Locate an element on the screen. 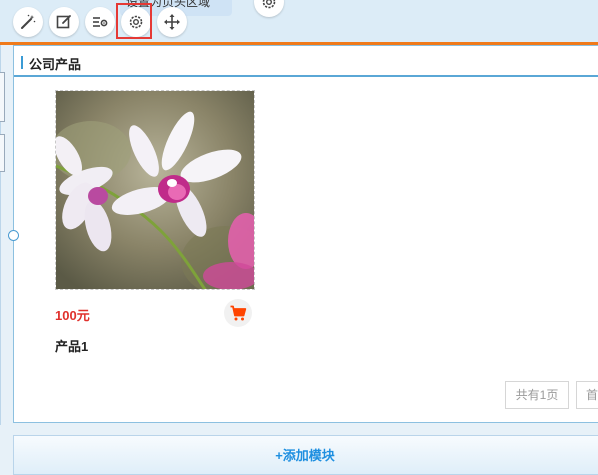 Image resolution: width=598 pixels, height=475 pixels. orchid-photo is located at coordinates (155, 190).